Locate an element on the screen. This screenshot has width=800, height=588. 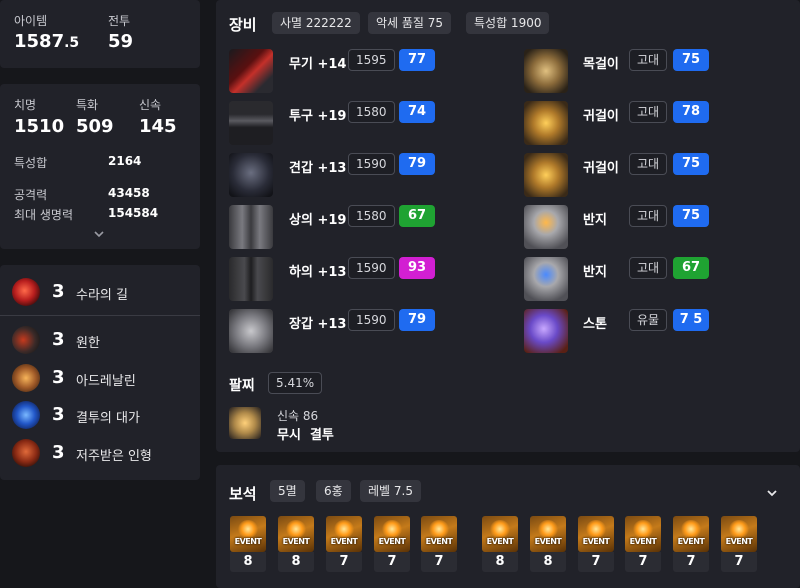
max-hp-label: 최대 생명력 is located at coordinates (44, 215).